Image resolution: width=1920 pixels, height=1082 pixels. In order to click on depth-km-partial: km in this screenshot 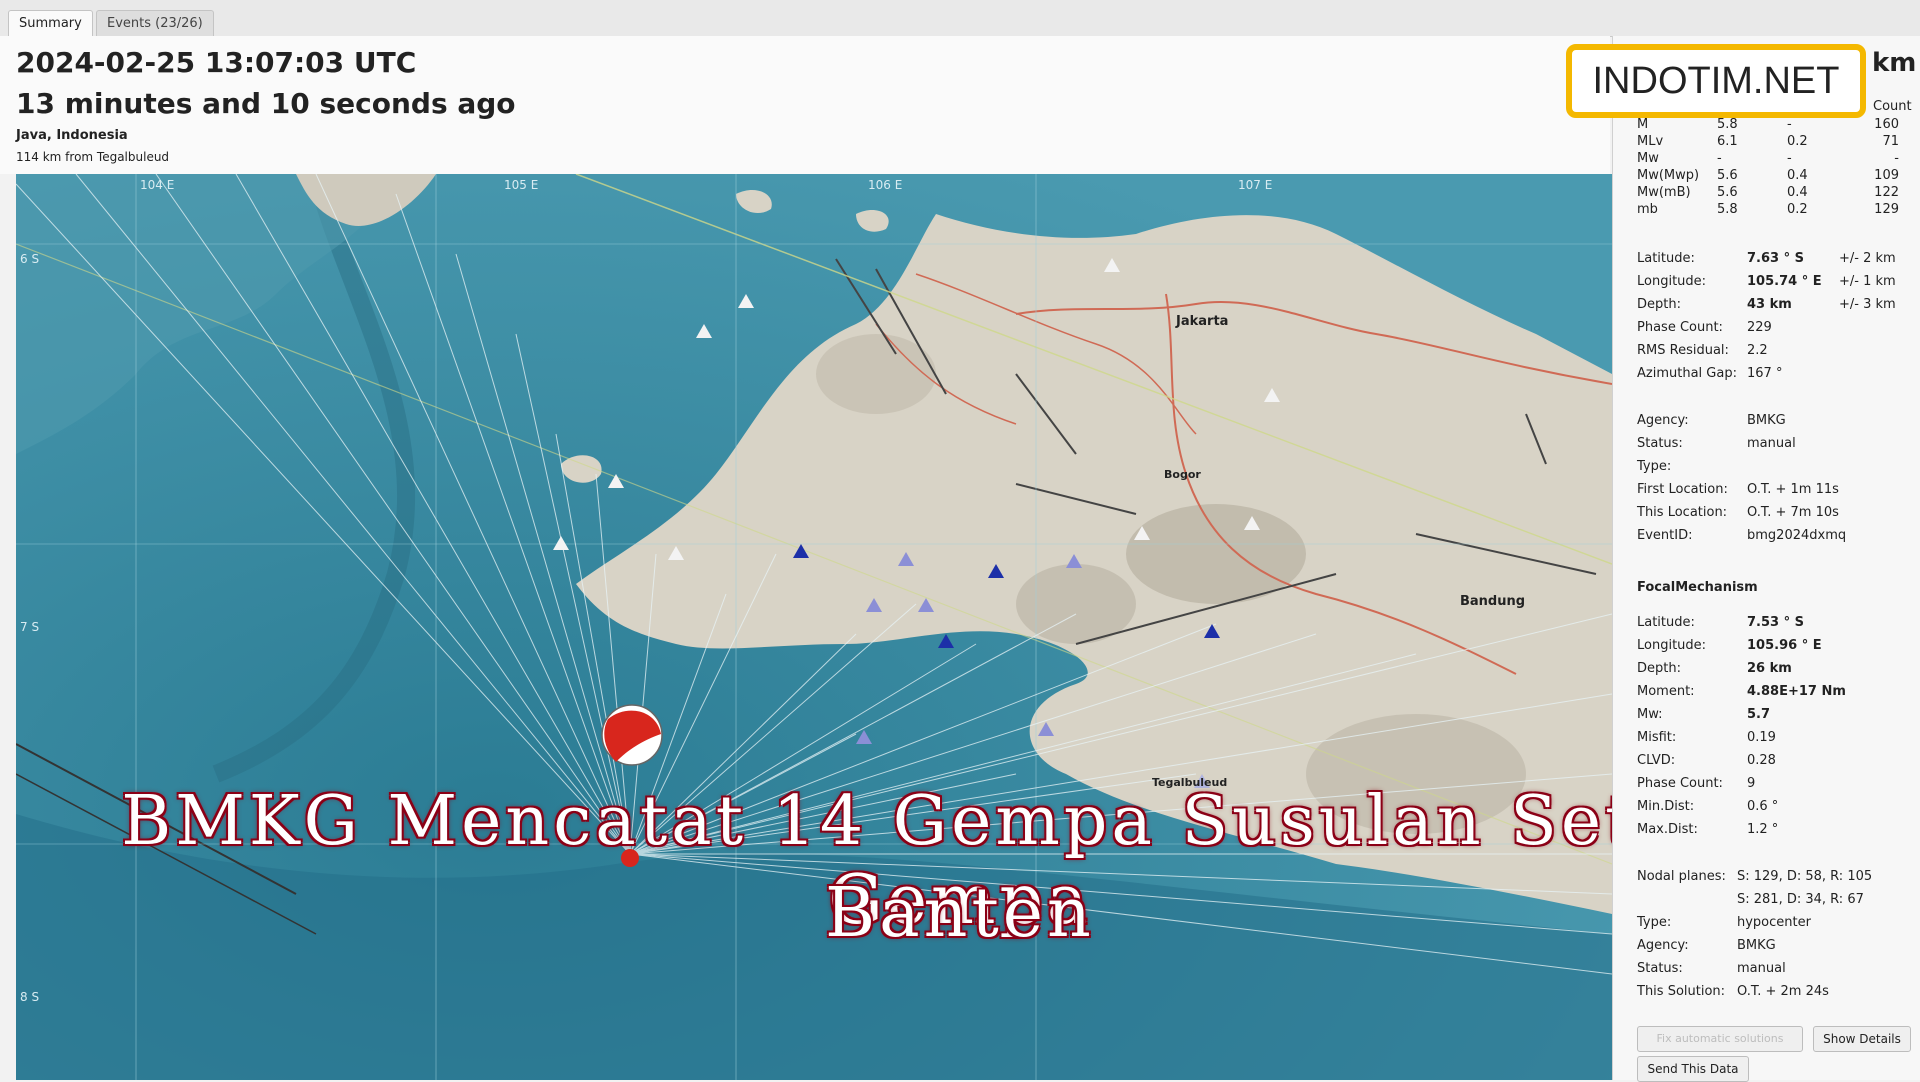, I will do `click(1894, 63)`.